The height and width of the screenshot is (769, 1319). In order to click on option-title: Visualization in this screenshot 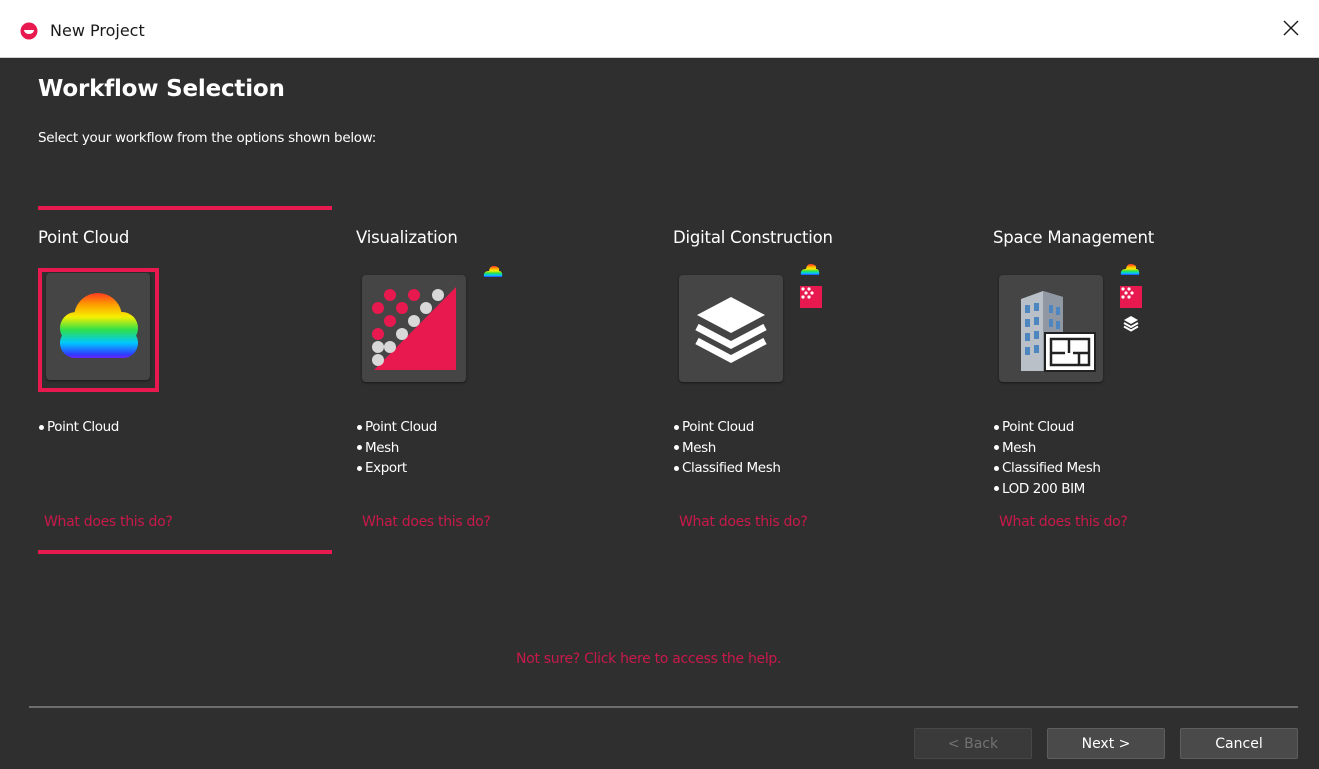, I will do `click(407, 237)`.